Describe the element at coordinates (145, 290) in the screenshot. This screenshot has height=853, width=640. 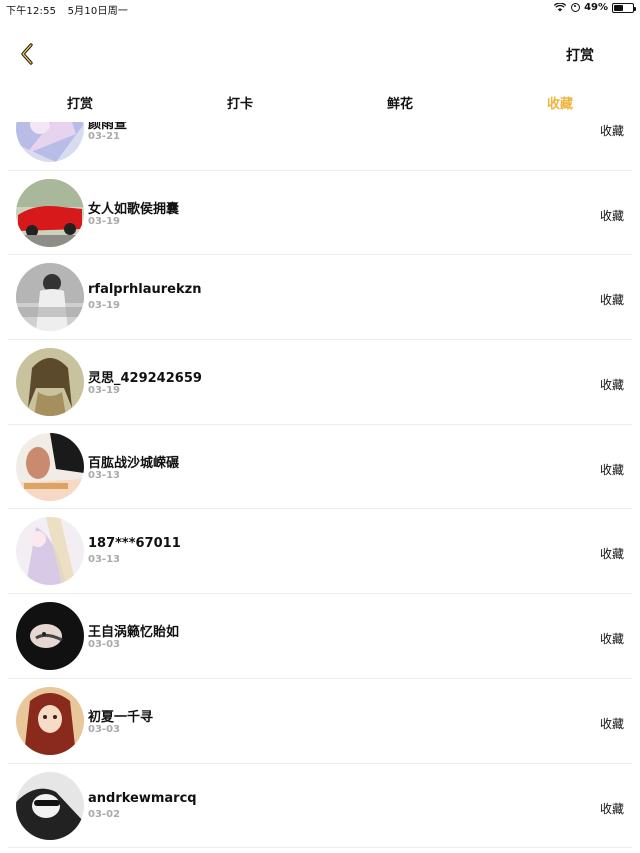
I see `user-name: rfalprhlaurekzn` at that location.